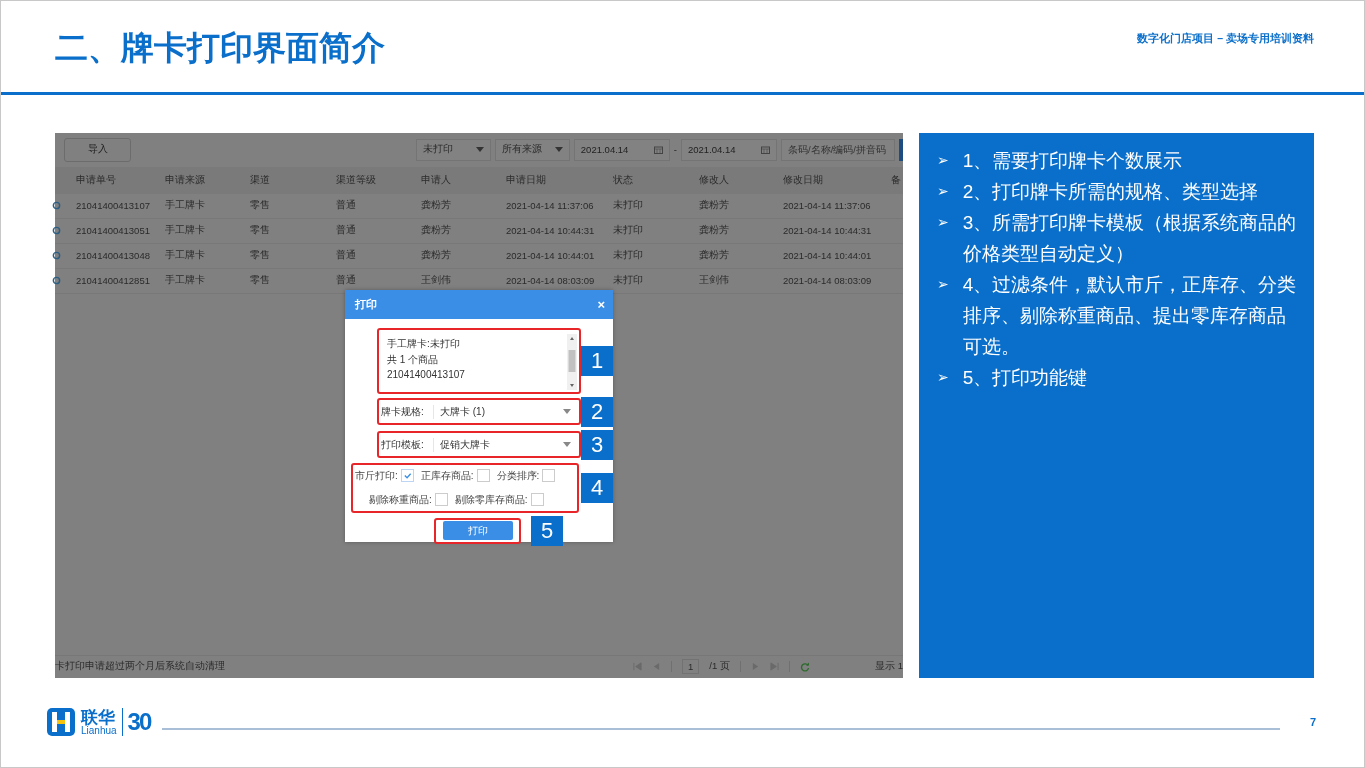  What do you see at coordinates (113, 206) in the screenshot?
I see `table-cell-text: 21041400413107` at bounding box center [113, 206].